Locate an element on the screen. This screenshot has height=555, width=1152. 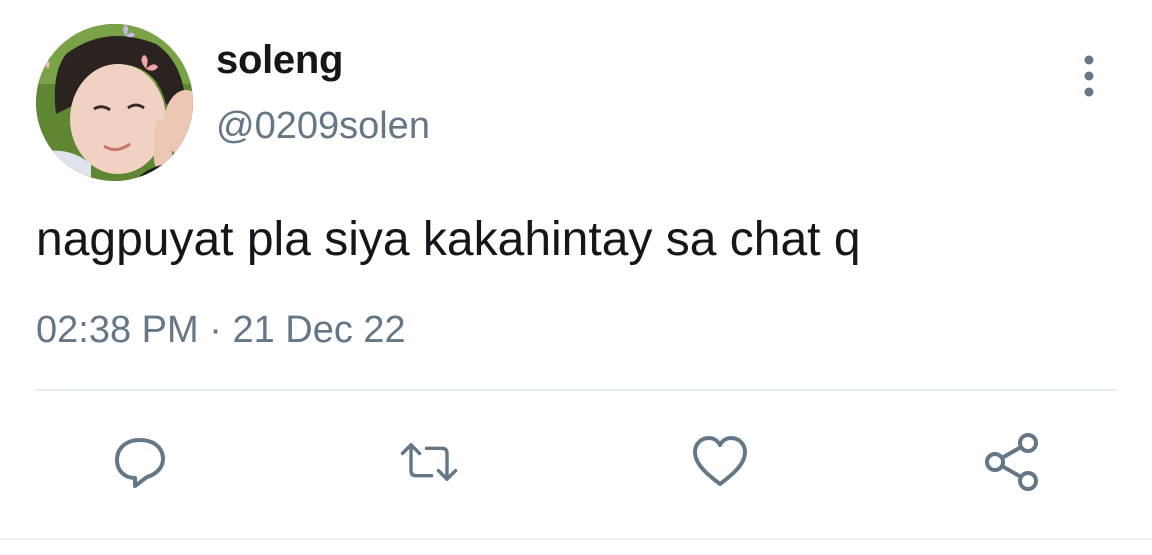
share-icon is located at coordinates (1011, 462).